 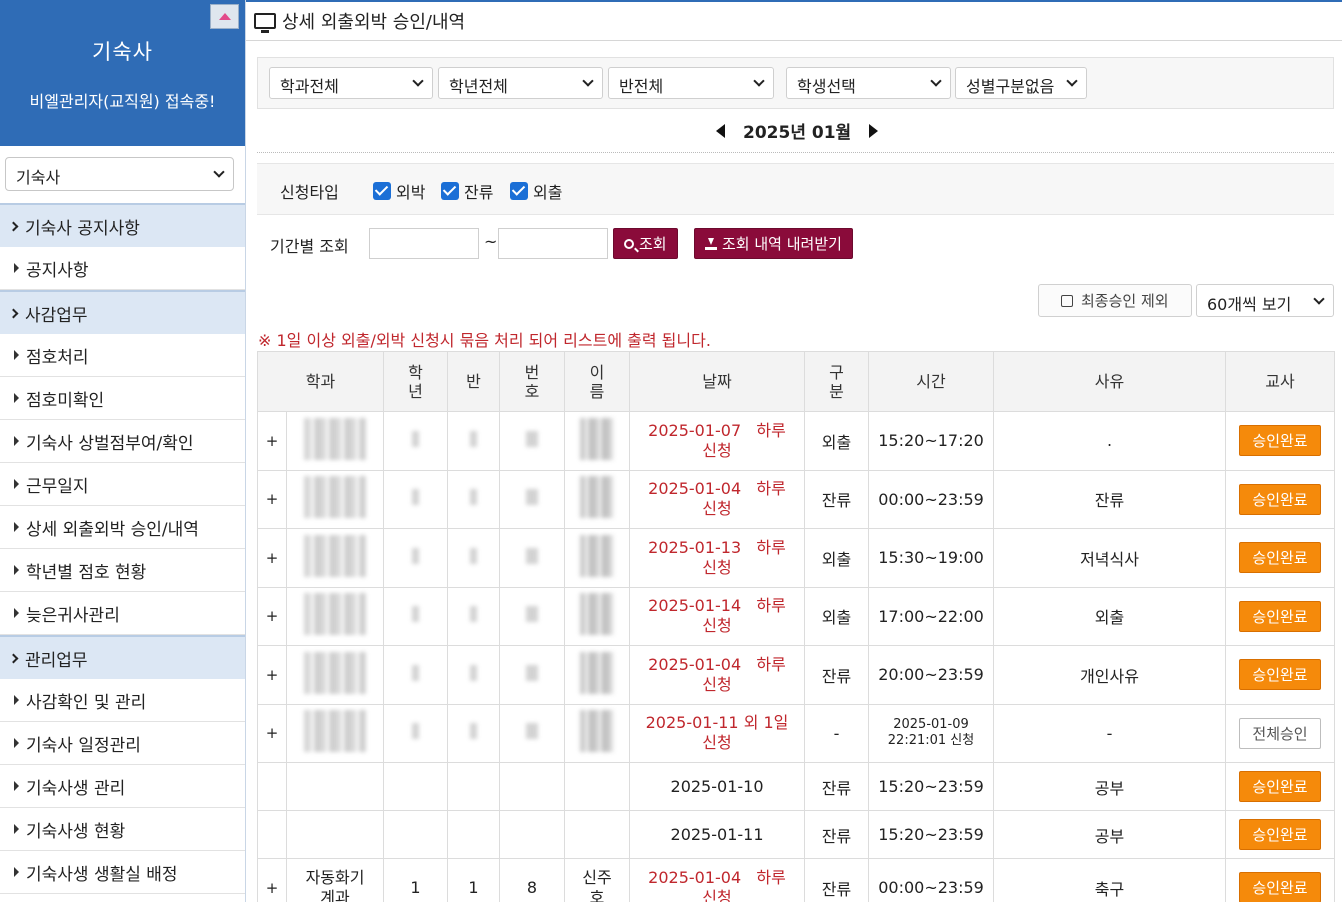 What do you see at coordinates (588, 81) in the screenshot?
I see `chevron-down-icon` at bounding box center [588, 81].